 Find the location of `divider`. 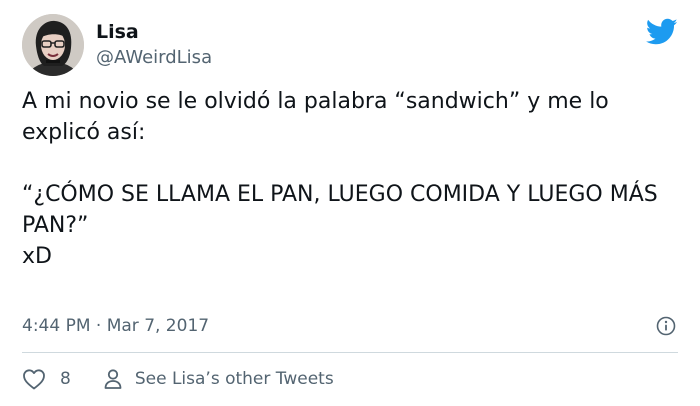

divider is located at coordinates (350, 352).